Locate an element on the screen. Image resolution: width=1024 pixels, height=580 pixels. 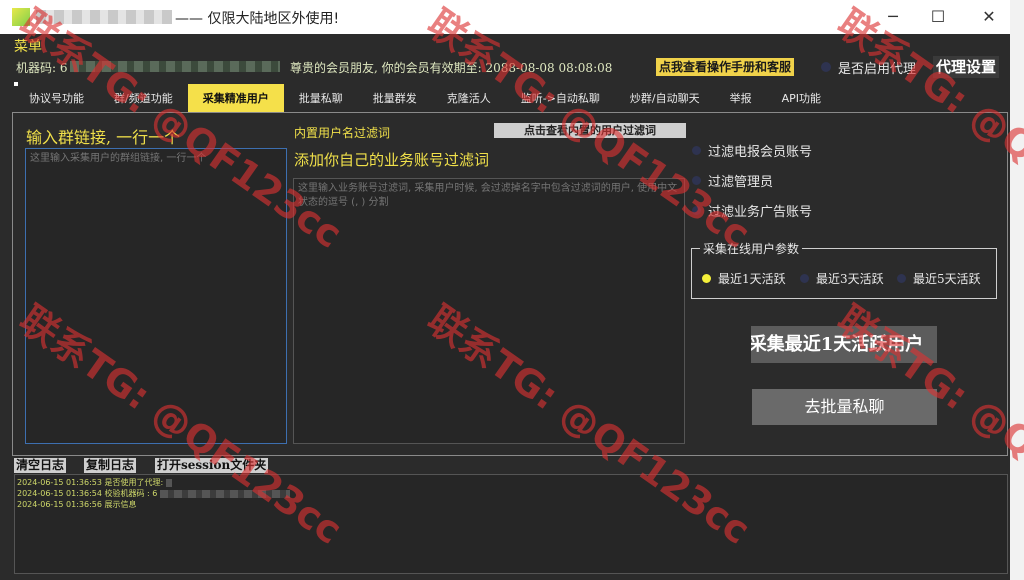
membership-info: 尊贵的会员朋友, 你的会员有效期至: 2088-08-08 08:08:08 is located at coordinates (451, 68).